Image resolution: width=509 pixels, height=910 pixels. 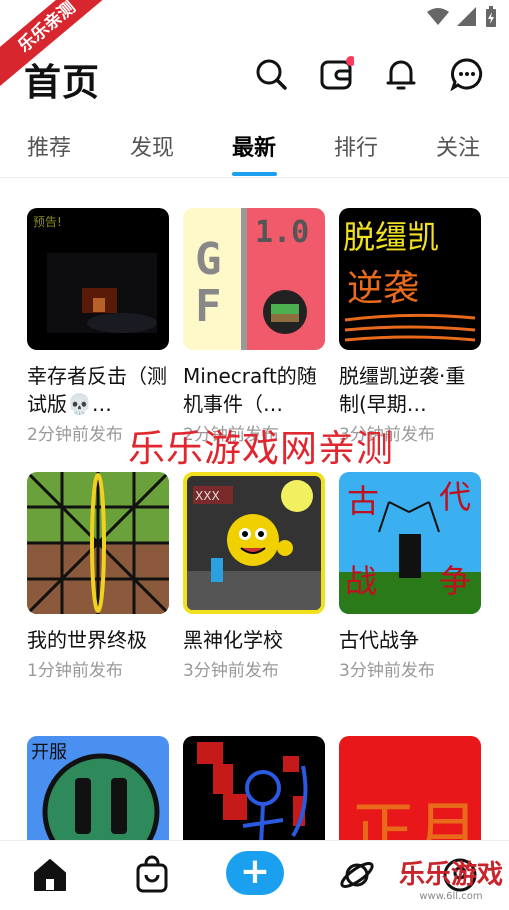 What do you see at coordinates (208, 259) in the screenshot?
I see `thumb-text: G` at bounding box center [208, 259].